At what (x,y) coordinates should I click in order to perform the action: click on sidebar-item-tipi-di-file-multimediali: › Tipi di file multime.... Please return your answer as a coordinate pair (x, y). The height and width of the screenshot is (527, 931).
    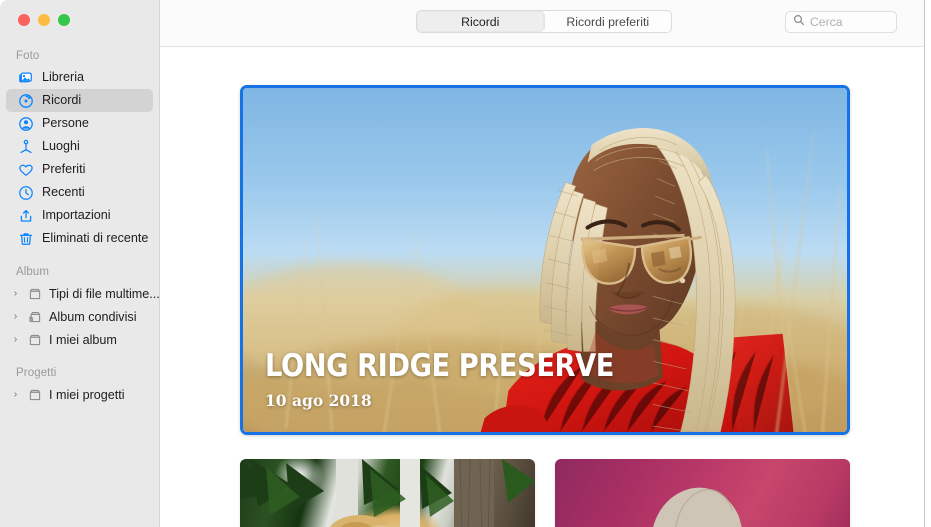
    Looking at the image, I should click on (82, 293).